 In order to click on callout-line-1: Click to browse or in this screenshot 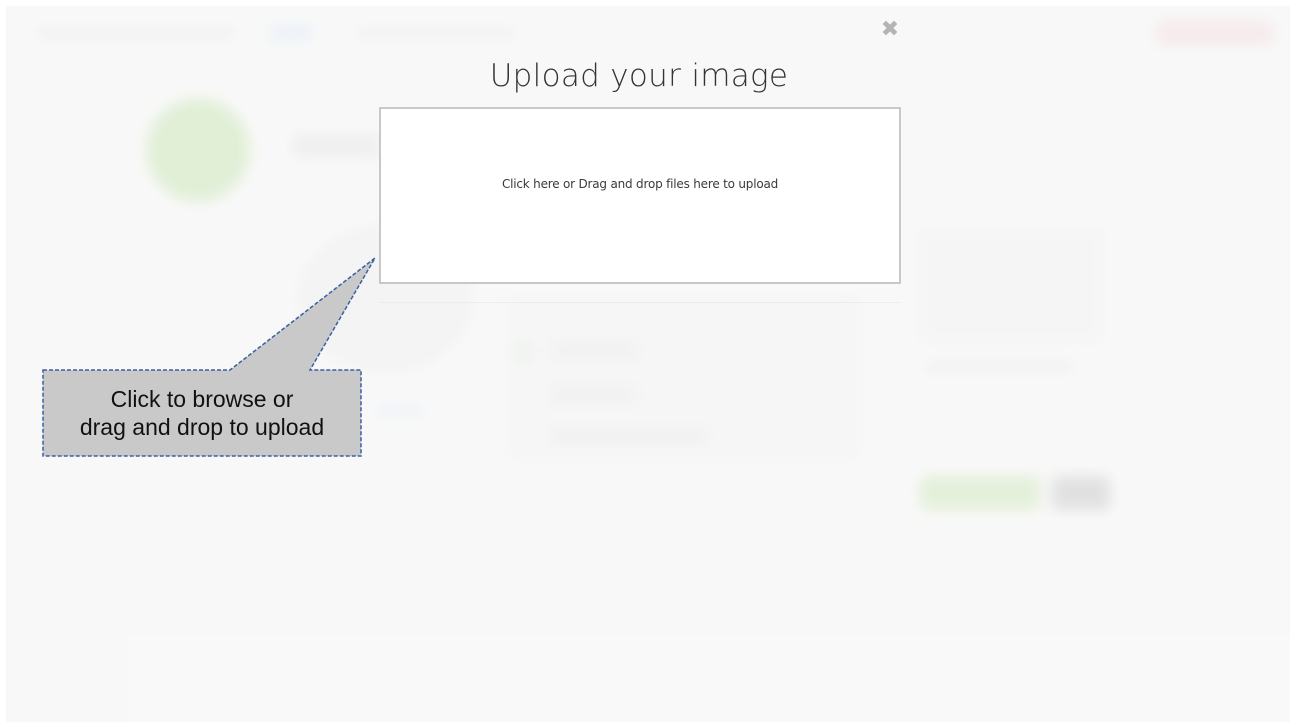, I will do `click(202, 399)`.